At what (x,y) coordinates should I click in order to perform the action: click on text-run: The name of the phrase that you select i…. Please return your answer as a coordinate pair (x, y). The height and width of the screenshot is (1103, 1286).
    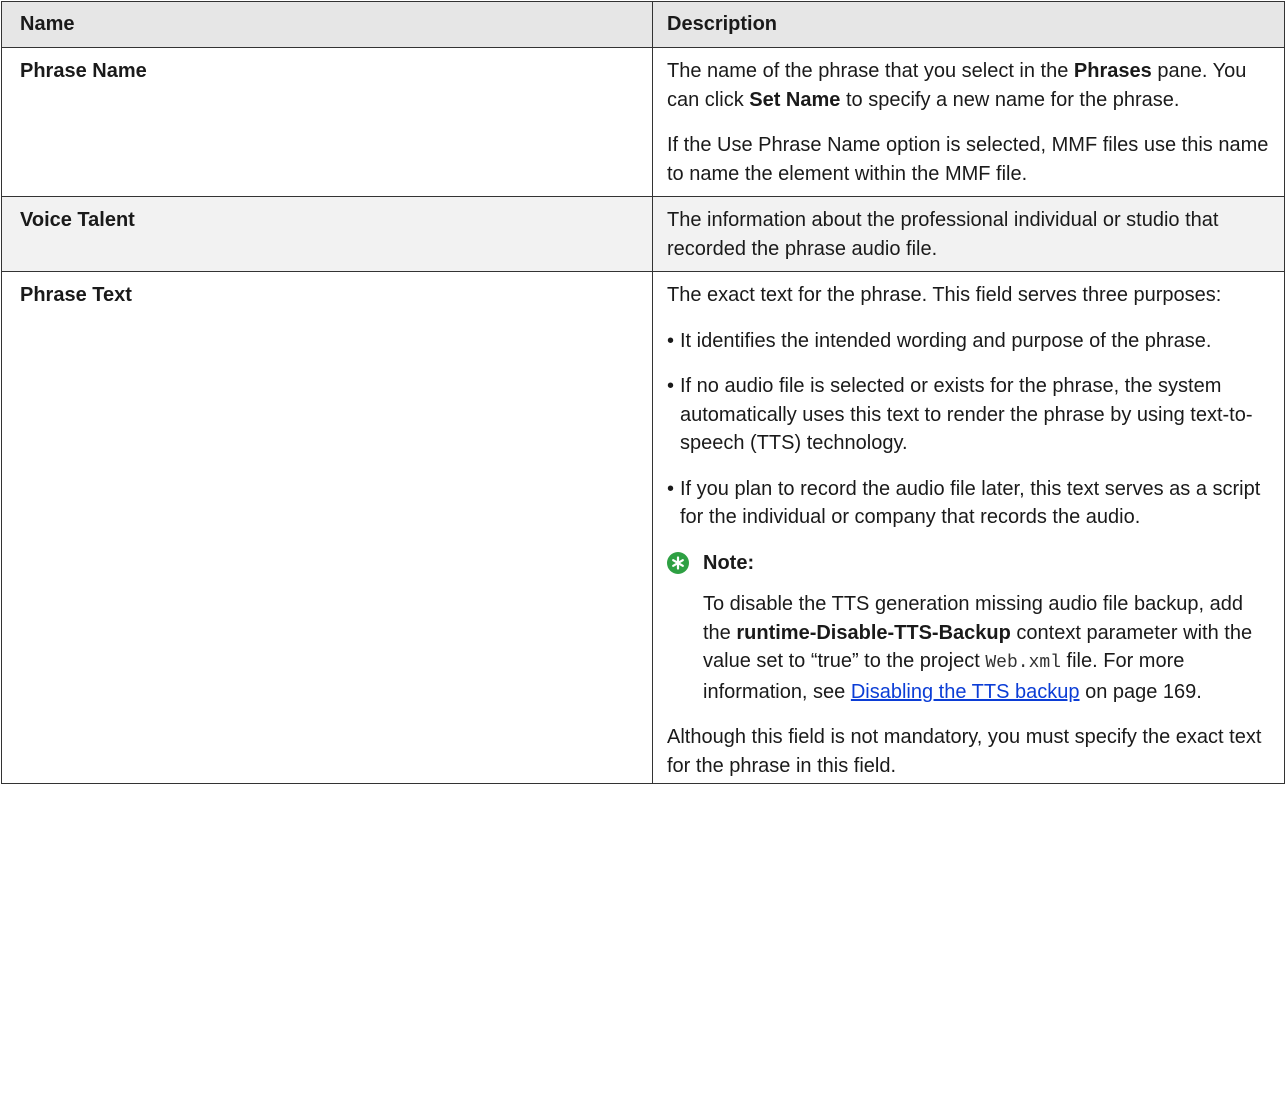
    Looking at the image, I should click on (870, 71).